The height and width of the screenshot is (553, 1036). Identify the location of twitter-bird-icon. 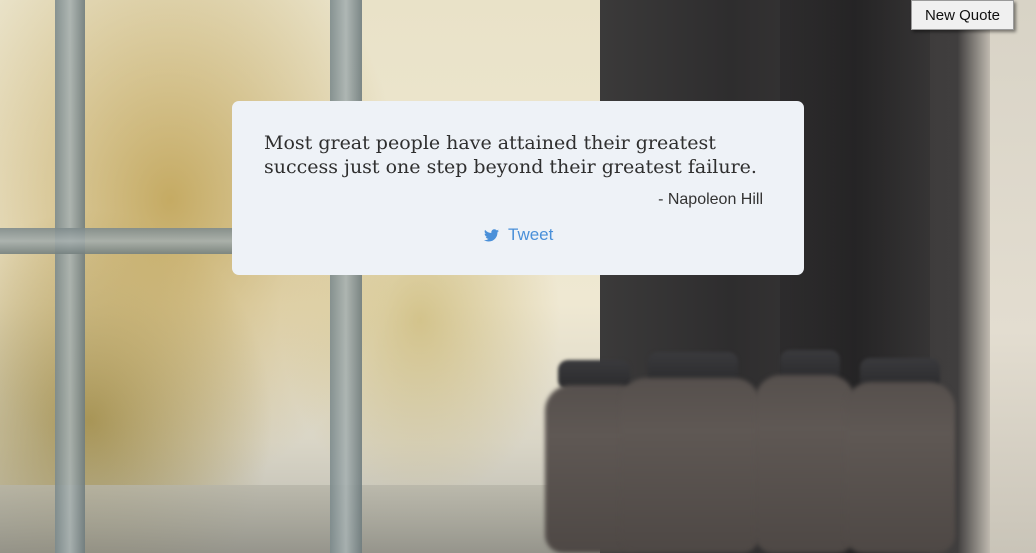
(491, 235).